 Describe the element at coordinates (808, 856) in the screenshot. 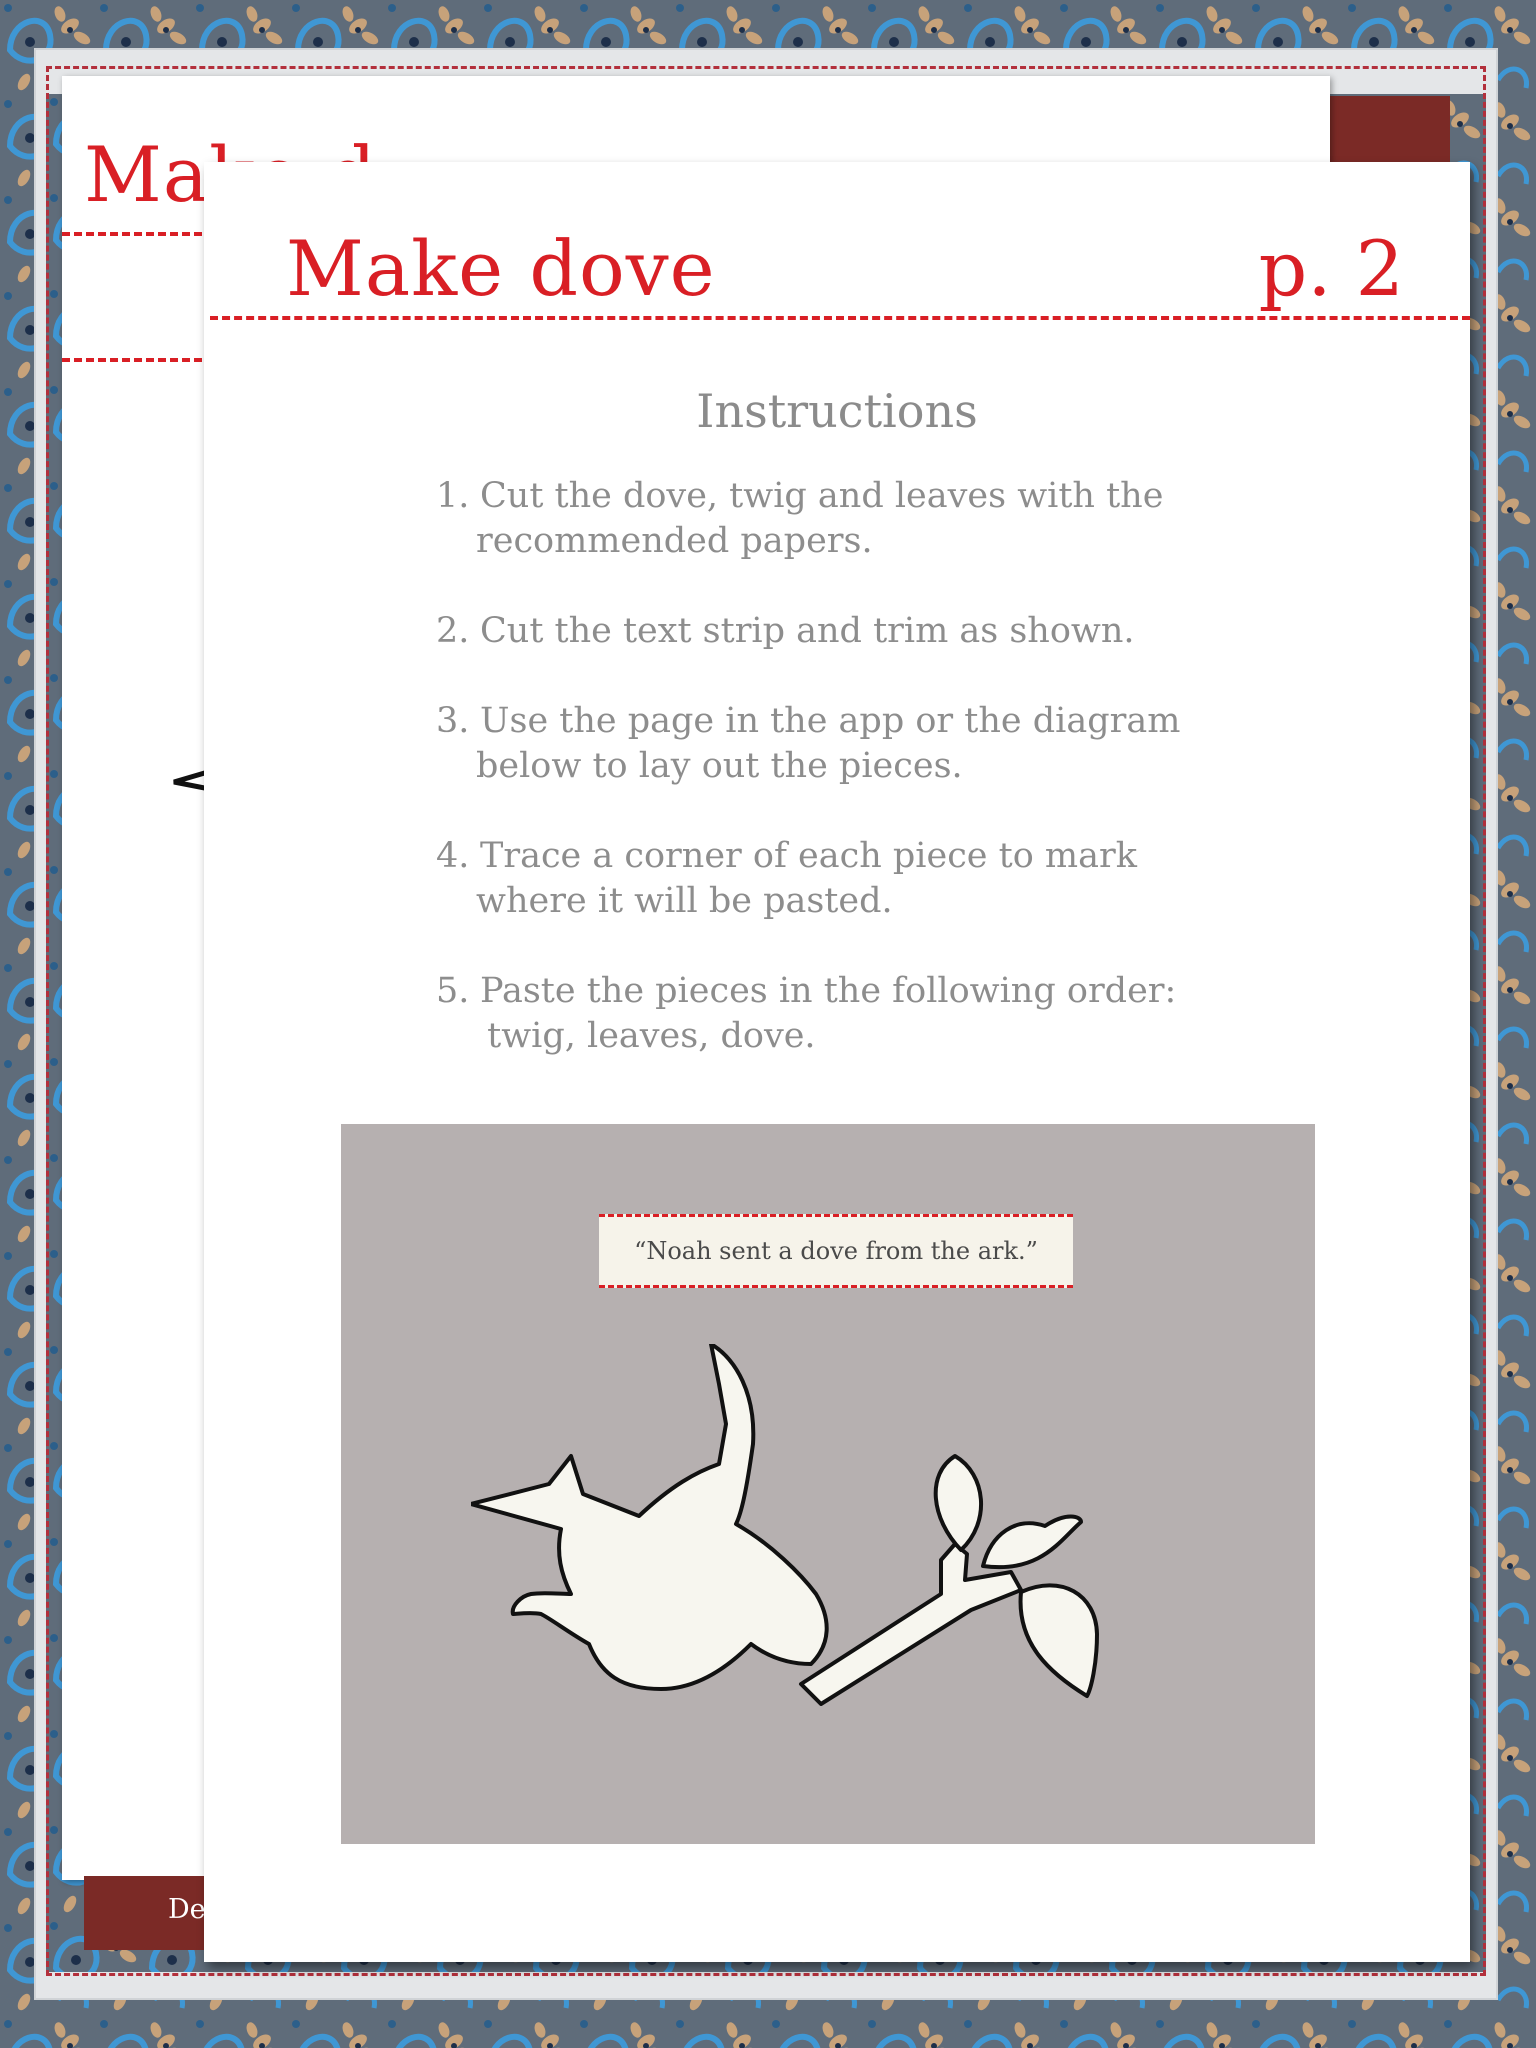

I see `step-text: Trace a corner of each piece to mark` at that location.